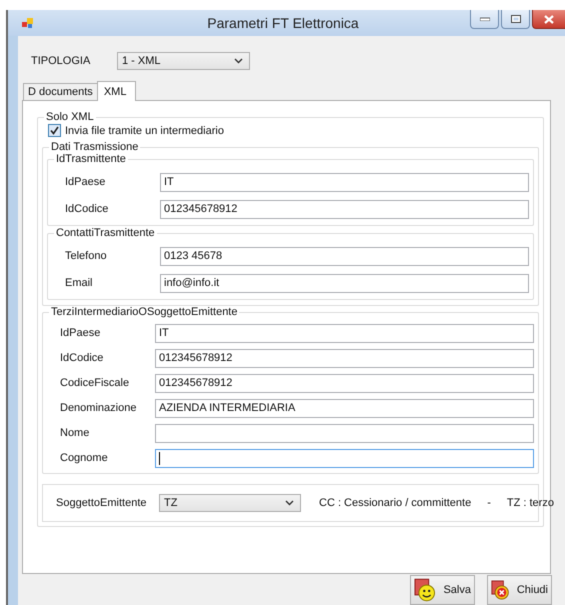 The width and height of the screenshot is (565, 605). I want to click on checkbox, so click(54, 130).